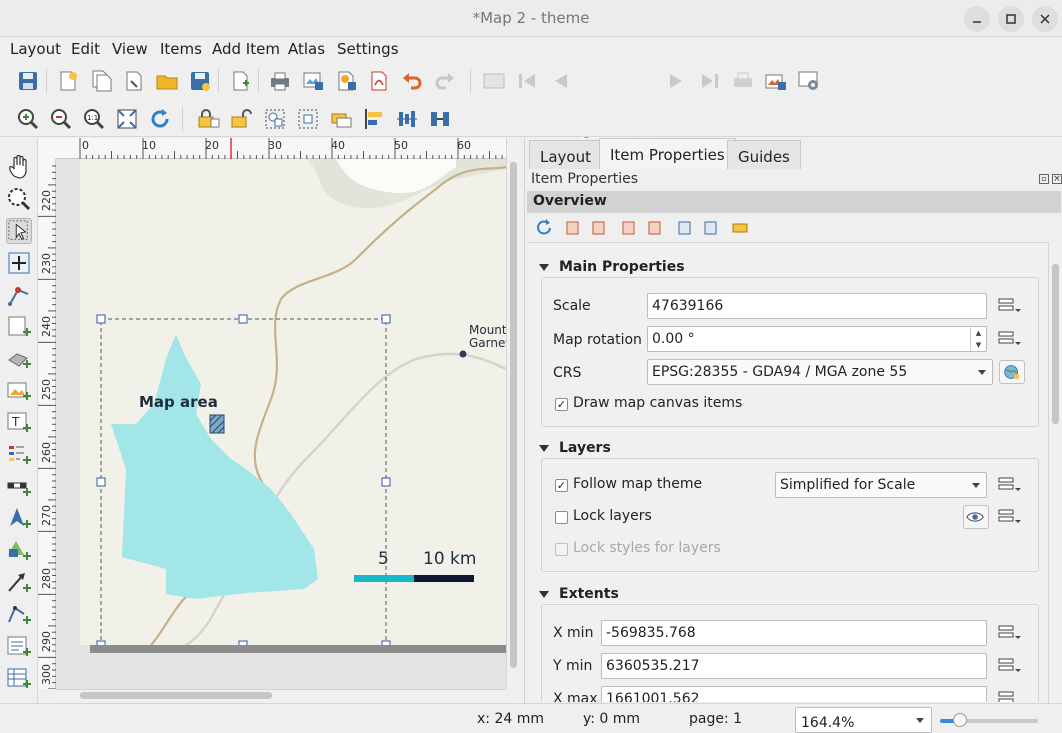  I want to click on save-icon, so click(28, 81).